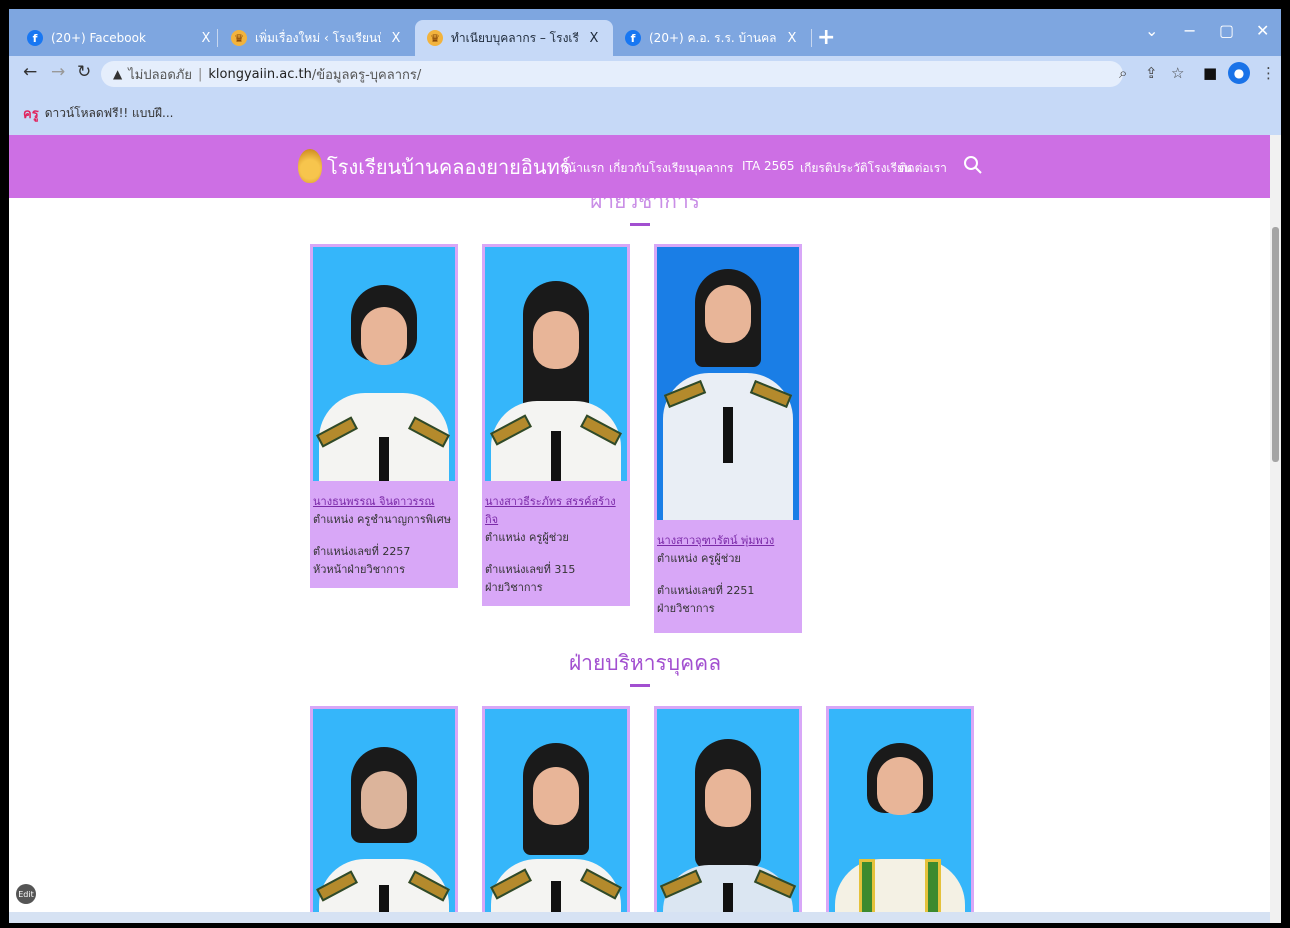 The height and width of the screenshot is (928, 1290). Describe the element at coordinates (973, 165) in the screenshot. I see `search-icon` at that location.